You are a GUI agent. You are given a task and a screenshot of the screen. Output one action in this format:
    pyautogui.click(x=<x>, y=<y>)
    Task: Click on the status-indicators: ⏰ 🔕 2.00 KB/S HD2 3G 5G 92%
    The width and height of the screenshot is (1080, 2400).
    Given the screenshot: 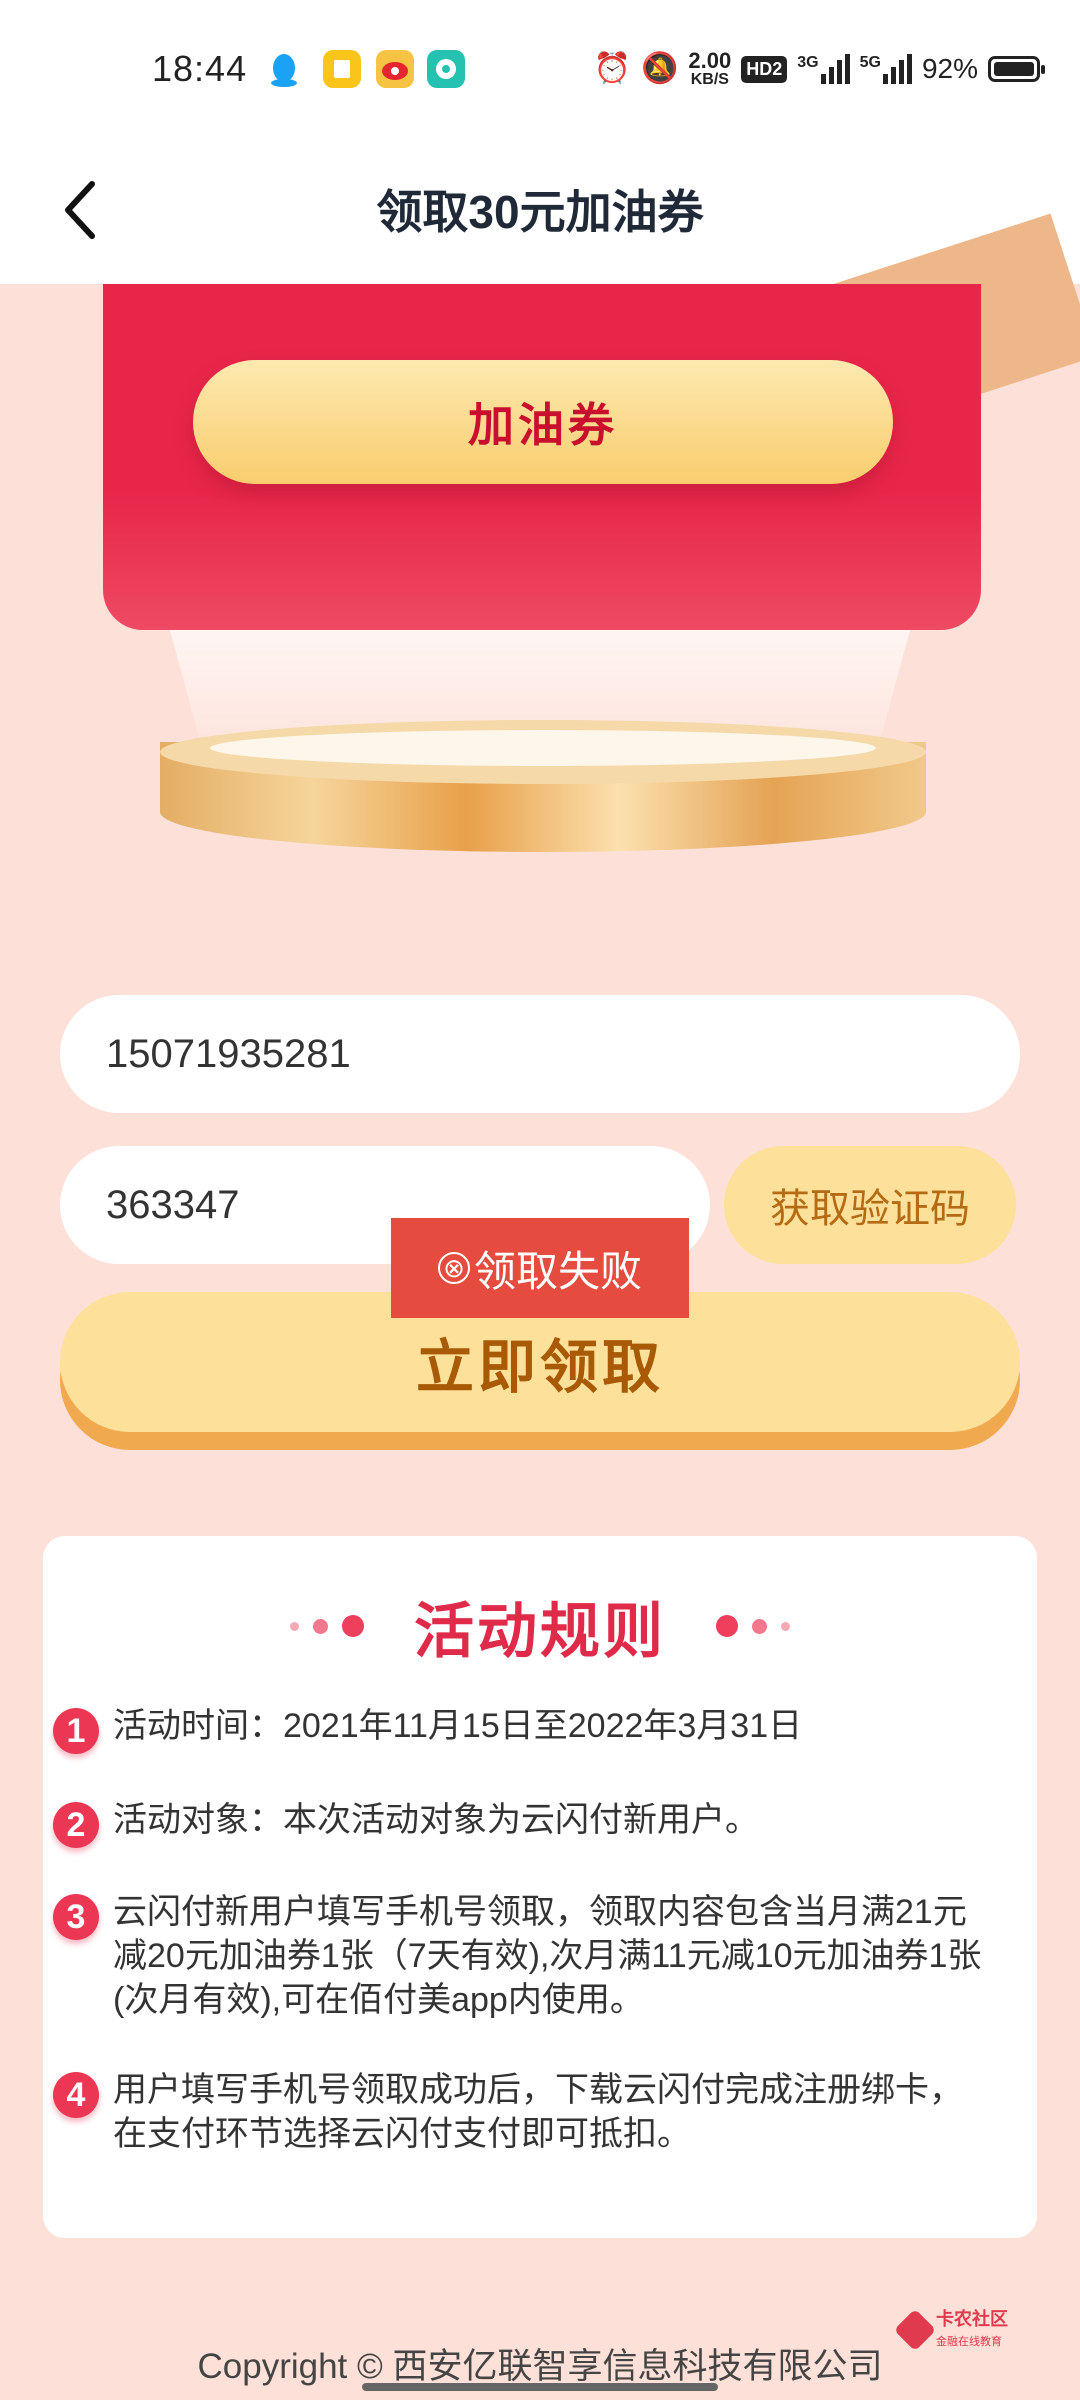 What is the action you would take?
    pyautogui.click(x=819, y=69)
    